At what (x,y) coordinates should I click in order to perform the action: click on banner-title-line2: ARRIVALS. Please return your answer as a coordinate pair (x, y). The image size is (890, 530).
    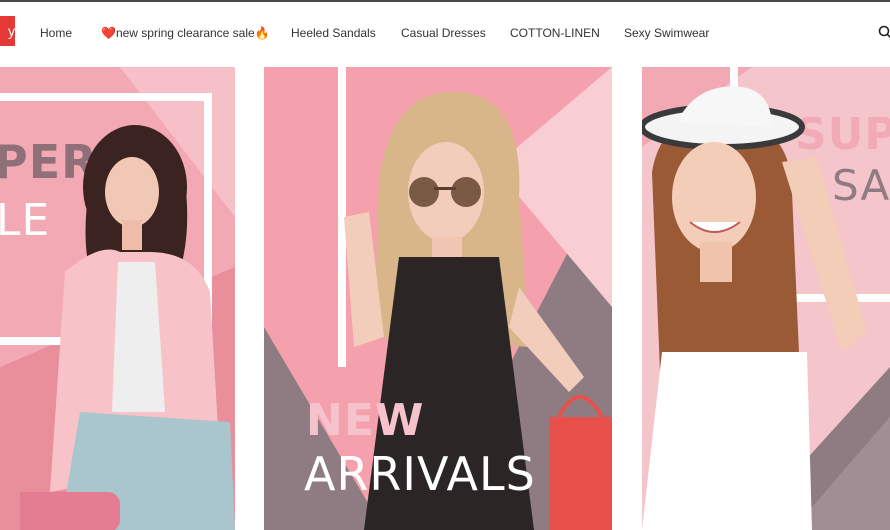
    Looking at the image, I should click on (420, 474).